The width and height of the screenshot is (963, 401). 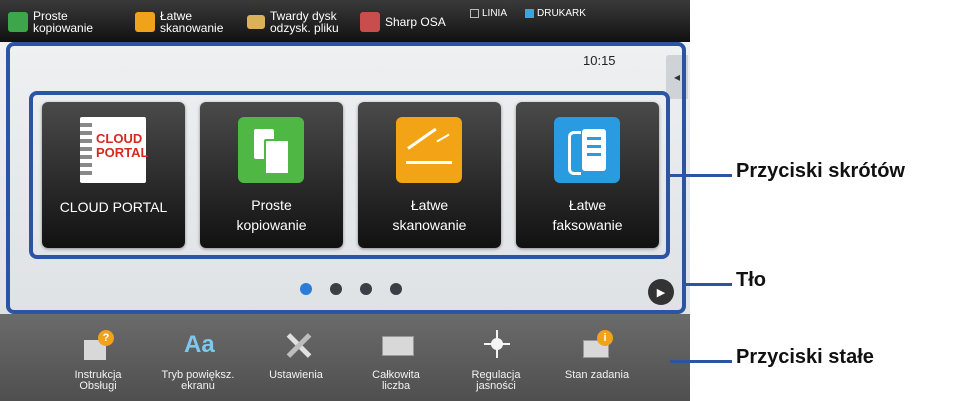 What do you see at coordinates (398, 345) in the screenshot?
I see `counter-icon` at bounding box center [398, 345].